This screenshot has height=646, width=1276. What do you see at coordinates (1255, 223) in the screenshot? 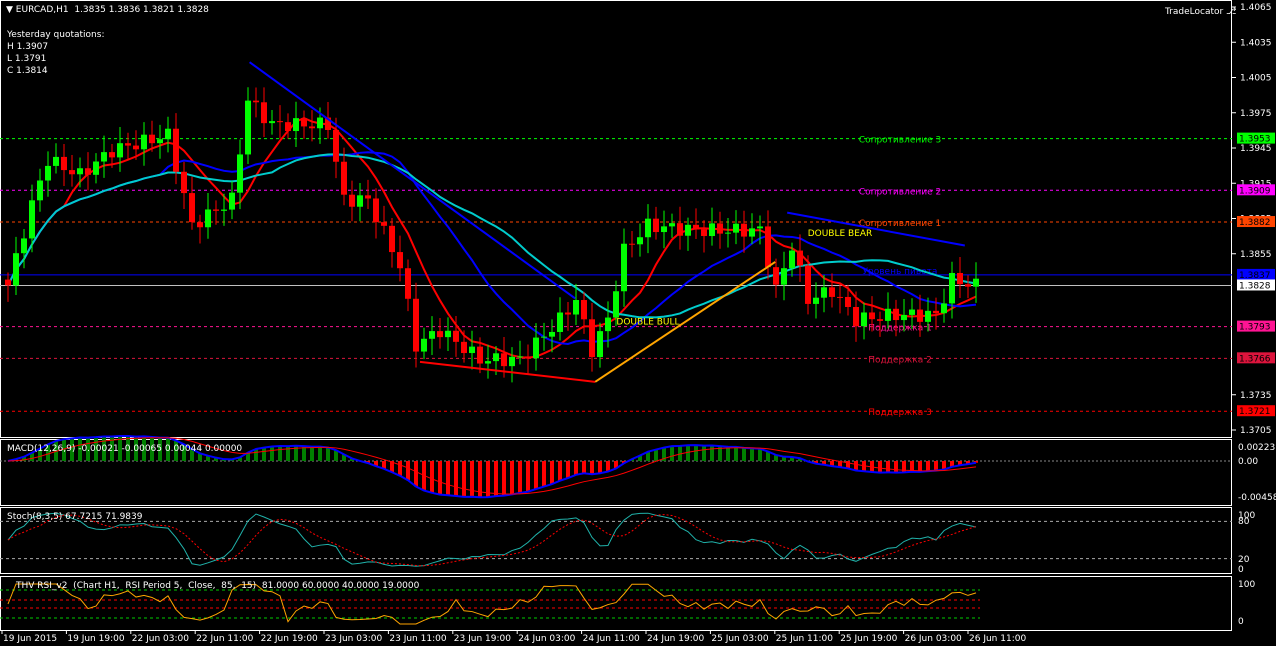
I see `price-marker-label: 1.3882` at bounding box center [1255, 223].